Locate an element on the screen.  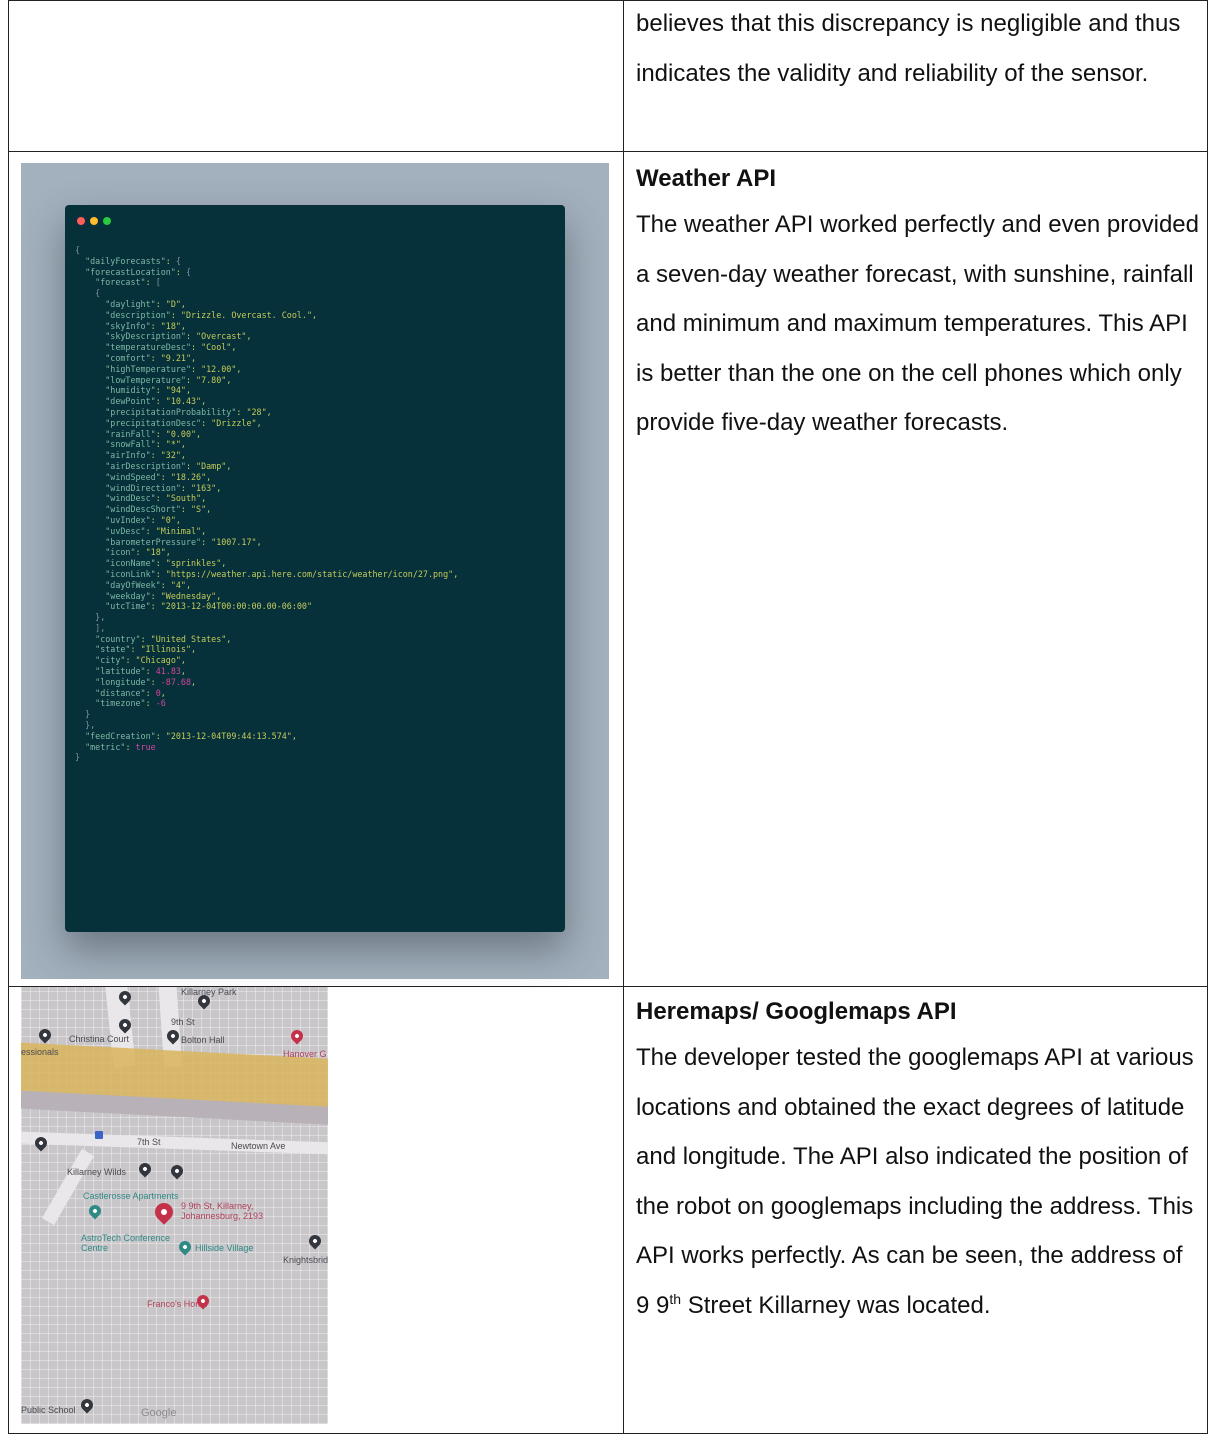
map-label: Newtown Ave is located at coordinates (258, 1146).